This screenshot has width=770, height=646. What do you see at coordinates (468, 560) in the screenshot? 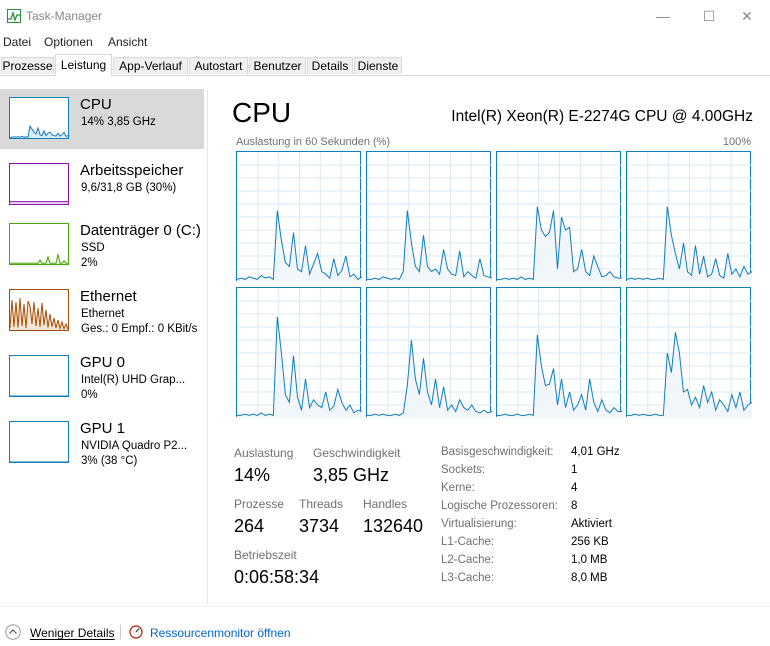
I see `info-label: L2-Cache:` at bounding box center [468, 560].